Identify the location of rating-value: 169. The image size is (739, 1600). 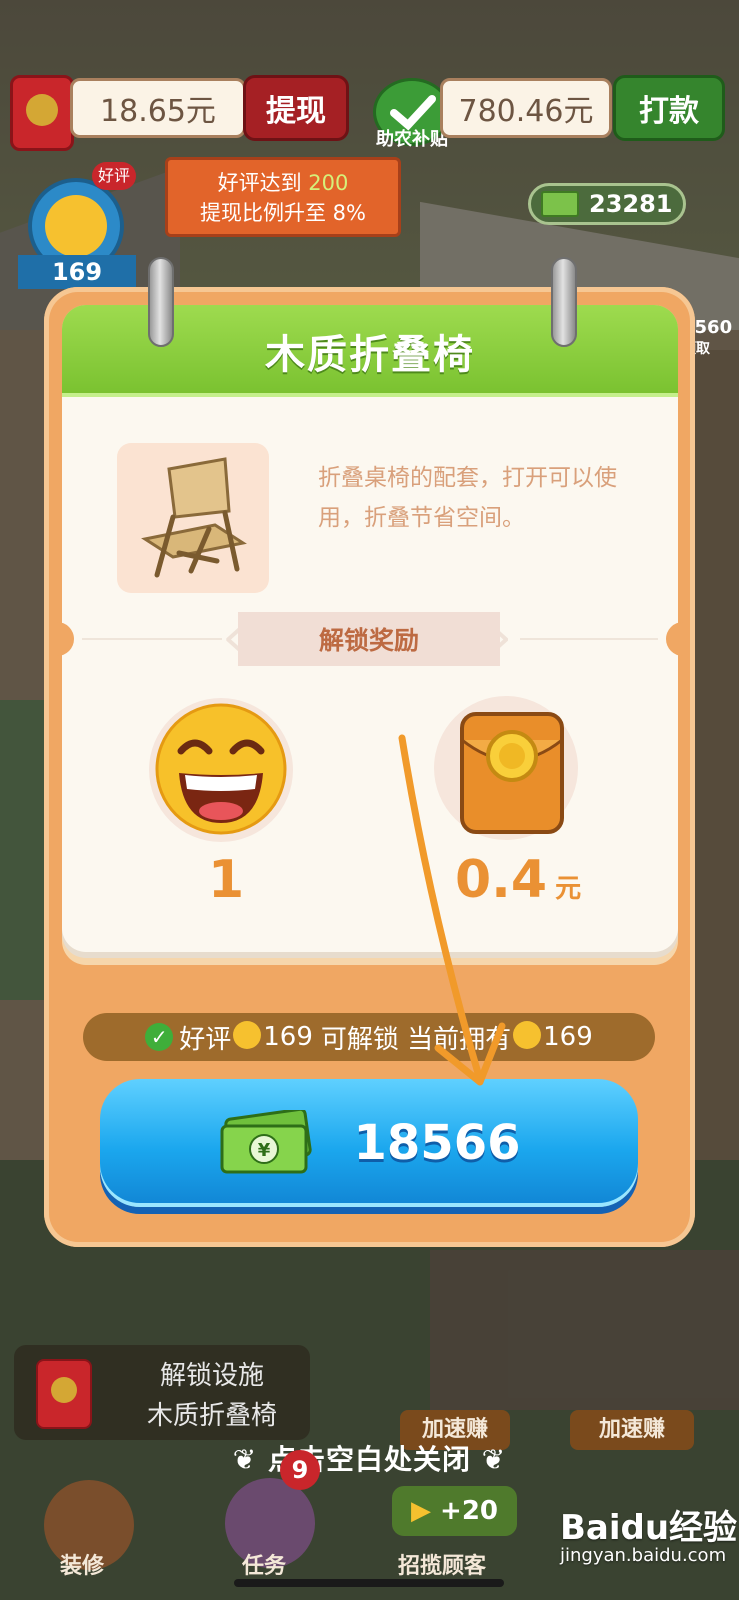
(77, 272).